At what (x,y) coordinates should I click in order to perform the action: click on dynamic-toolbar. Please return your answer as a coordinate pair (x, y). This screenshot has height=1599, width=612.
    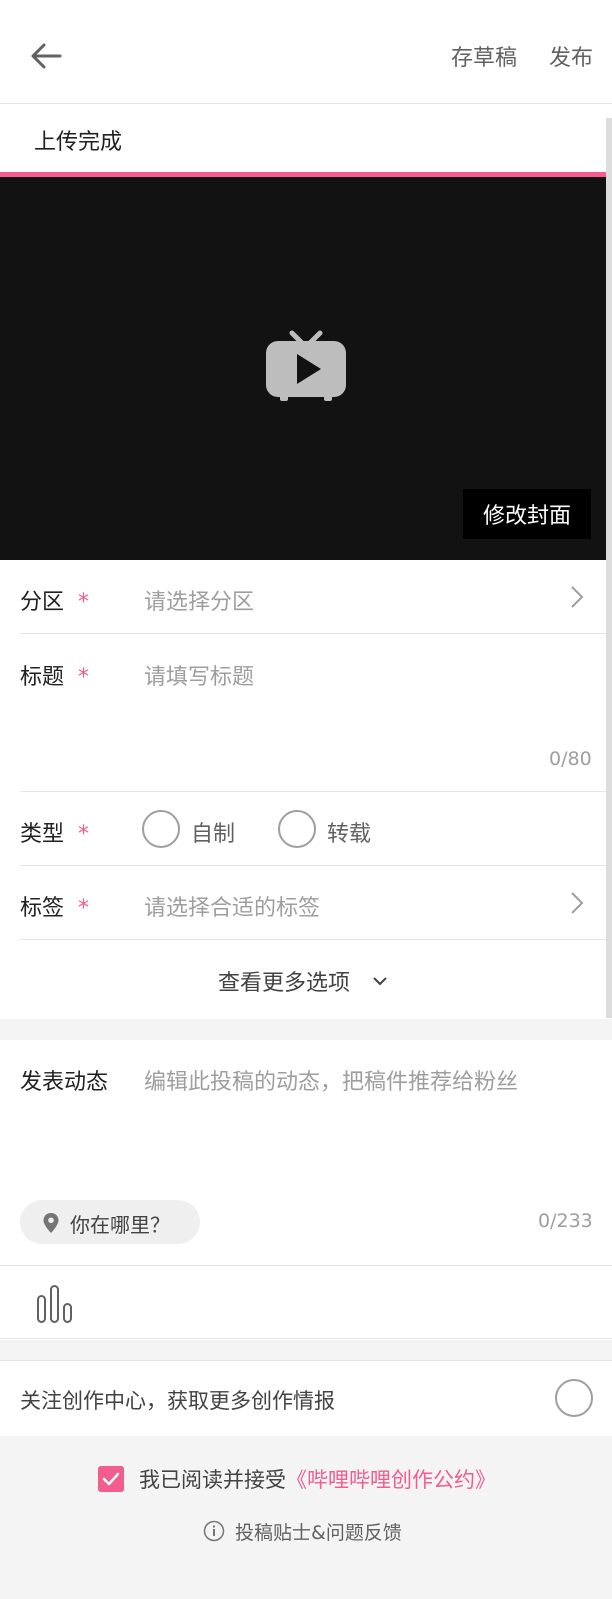
    Looking at the image, I should click on (306, 1302).